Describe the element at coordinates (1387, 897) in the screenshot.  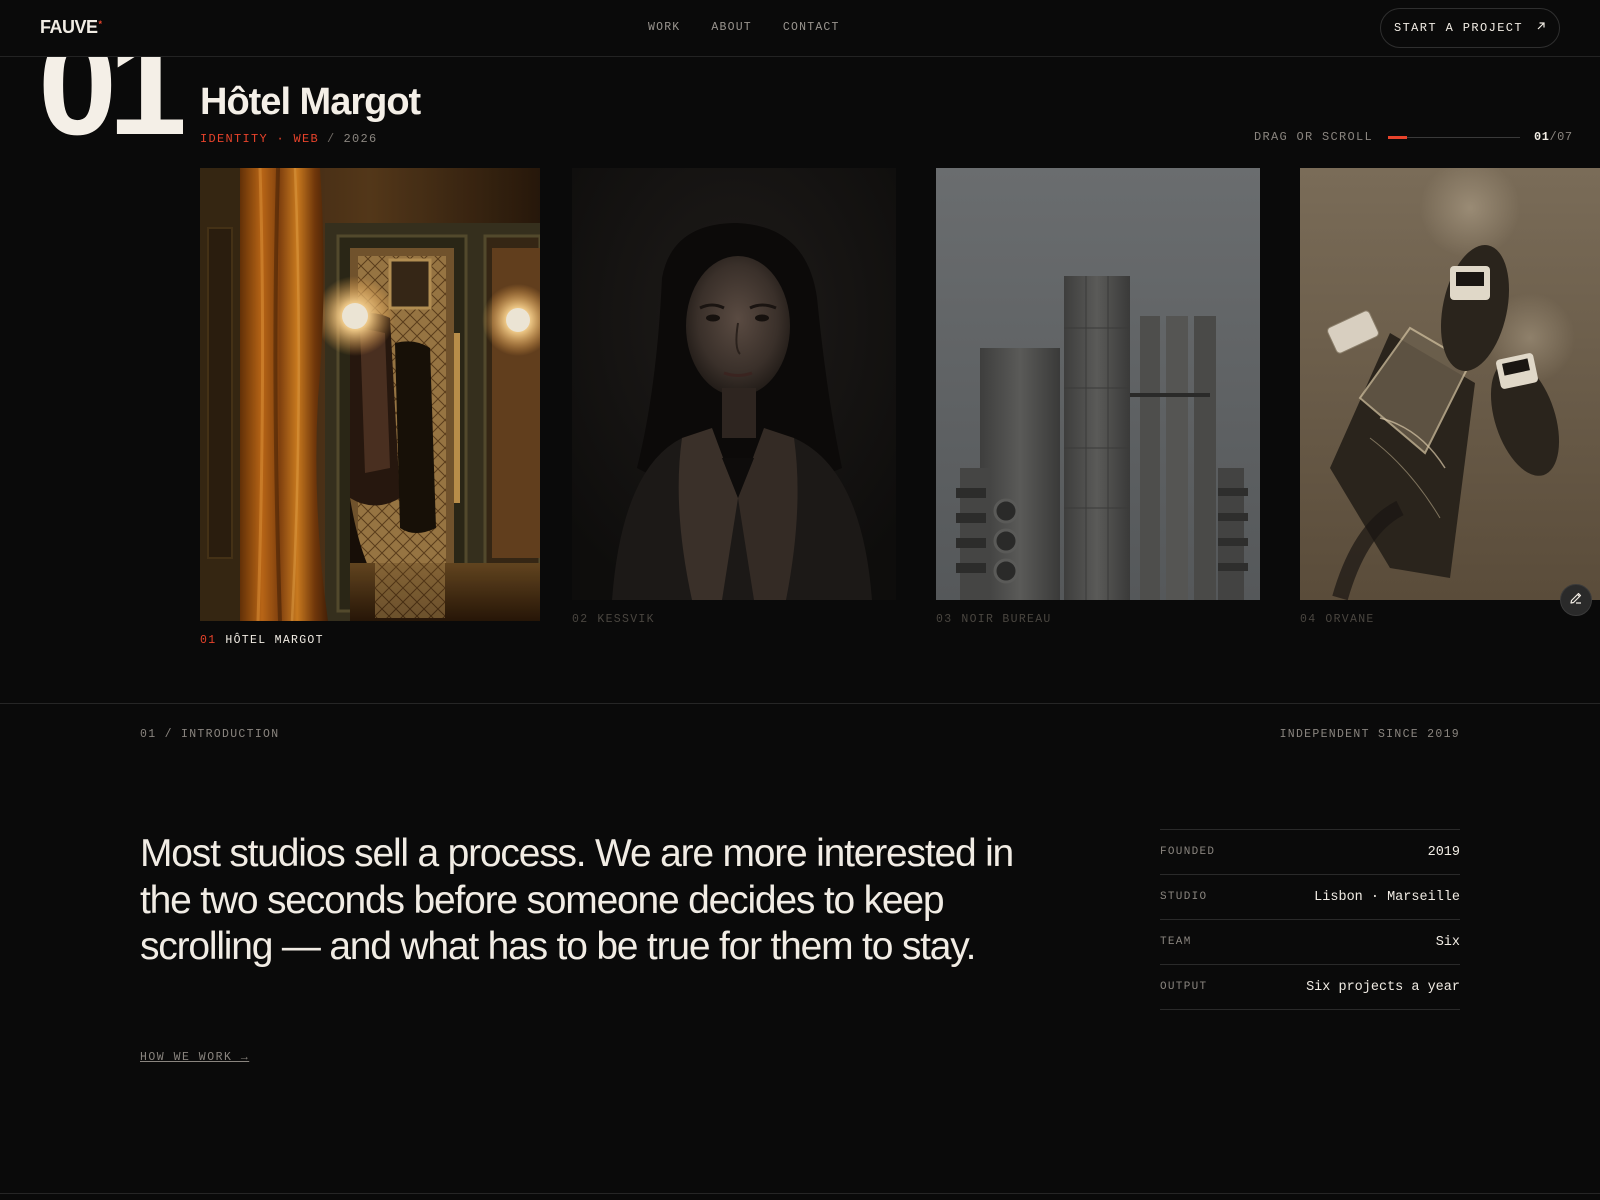
I see `fact-value: Lisbon · Marseille` at that location.